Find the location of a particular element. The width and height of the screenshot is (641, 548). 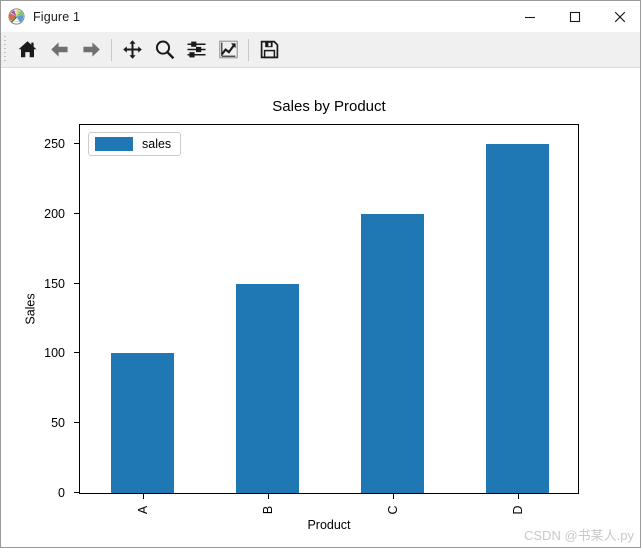

chart-line-icon is located at coordinates (228, 49).